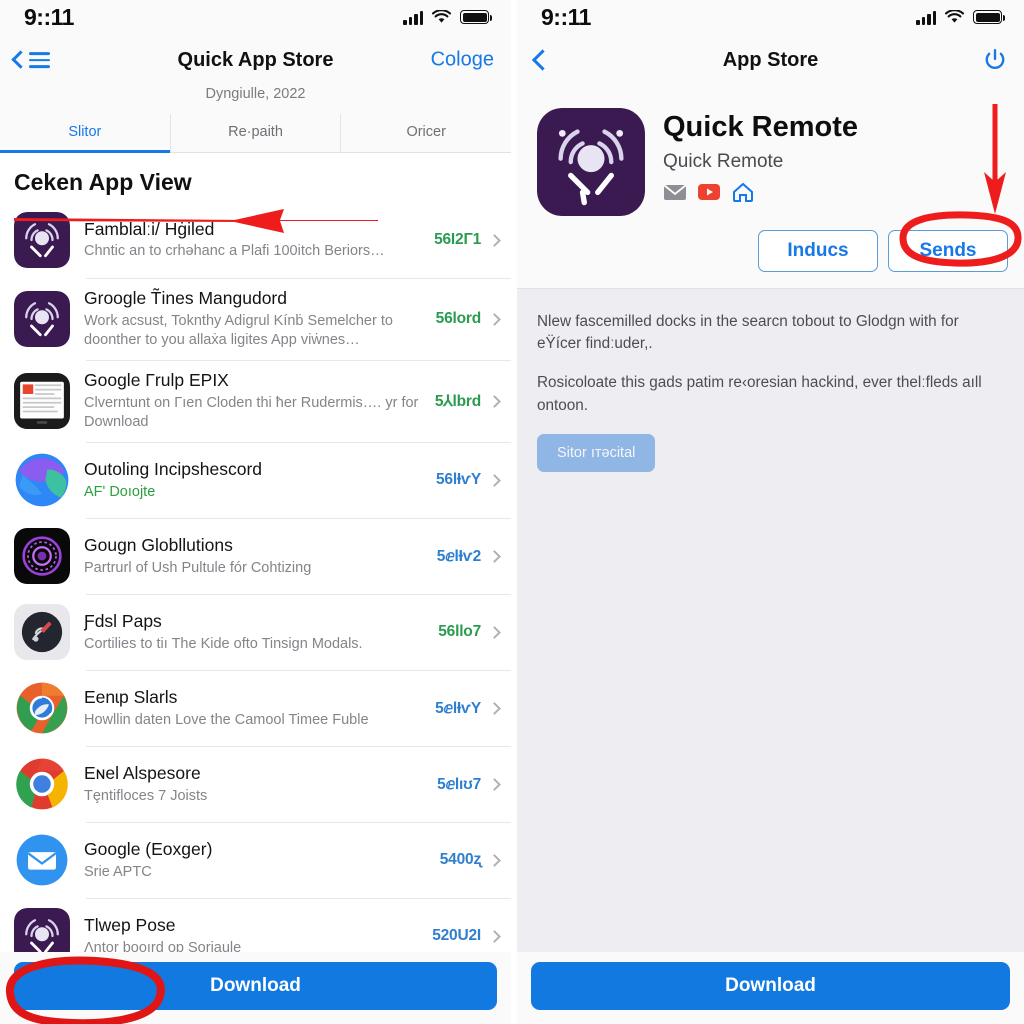 This screenshot has width=1024, height=1024. What do you see at coordinates (118, 871) in the screenshot?
I see `app-description: Srie APTC` at bounding box center [118, 871].